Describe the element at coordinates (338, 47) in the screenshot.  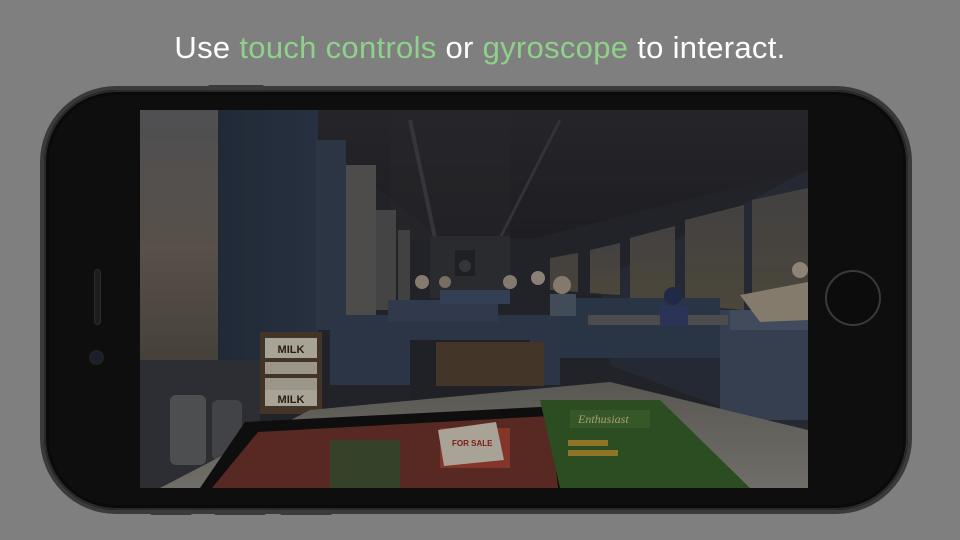
I see `touch-controls-text: touch controls` at that location.